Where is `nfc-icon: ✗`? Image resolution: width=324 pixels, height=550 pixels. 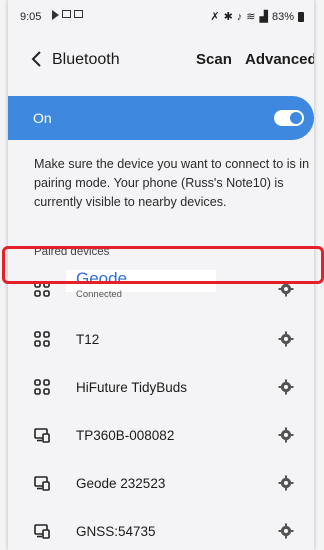
nfc-icon: ✗ is located at coordinates (215, 17).